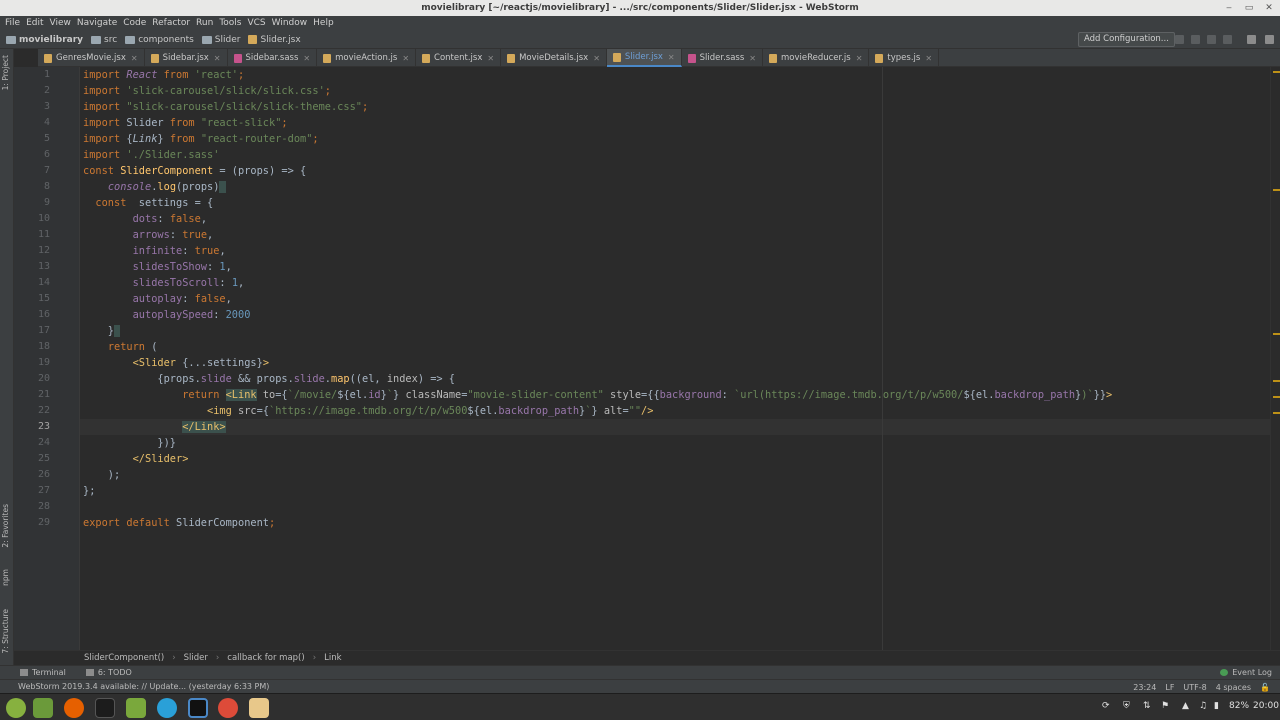 This screenshot has width=1280, height=720. I want to click on line-number: 23, so click(32, 427).